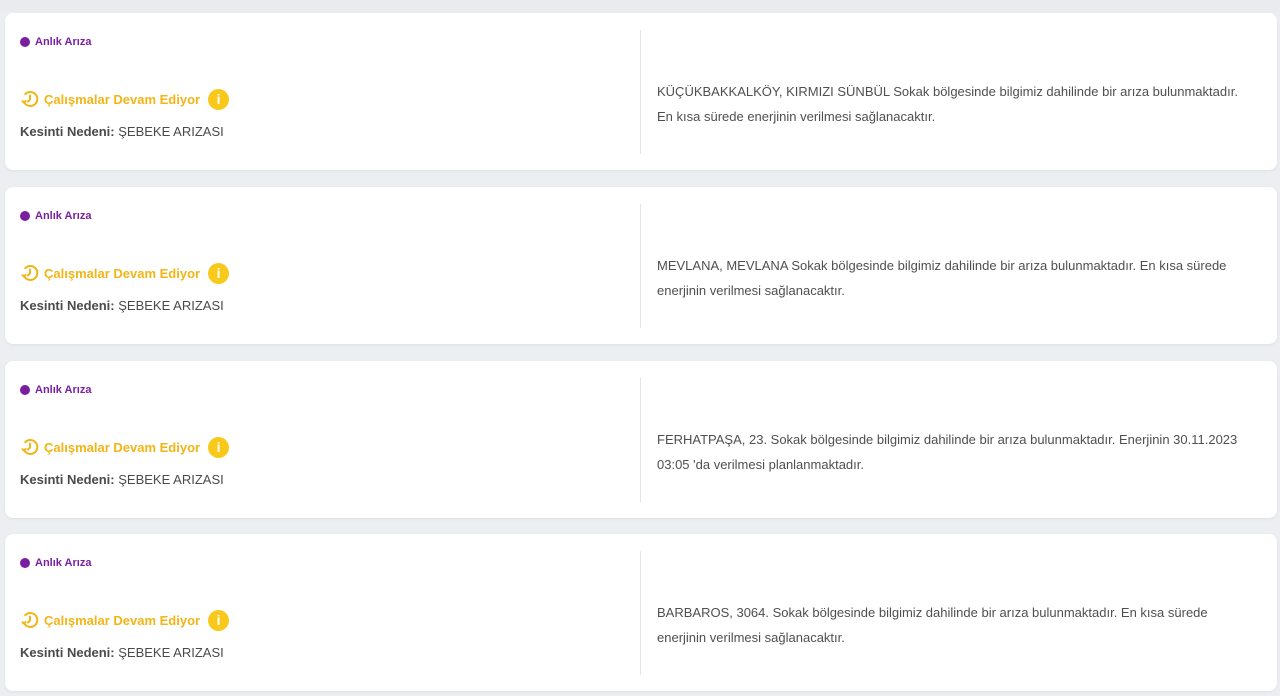  I want to click on top-strip, so click(640, 6).